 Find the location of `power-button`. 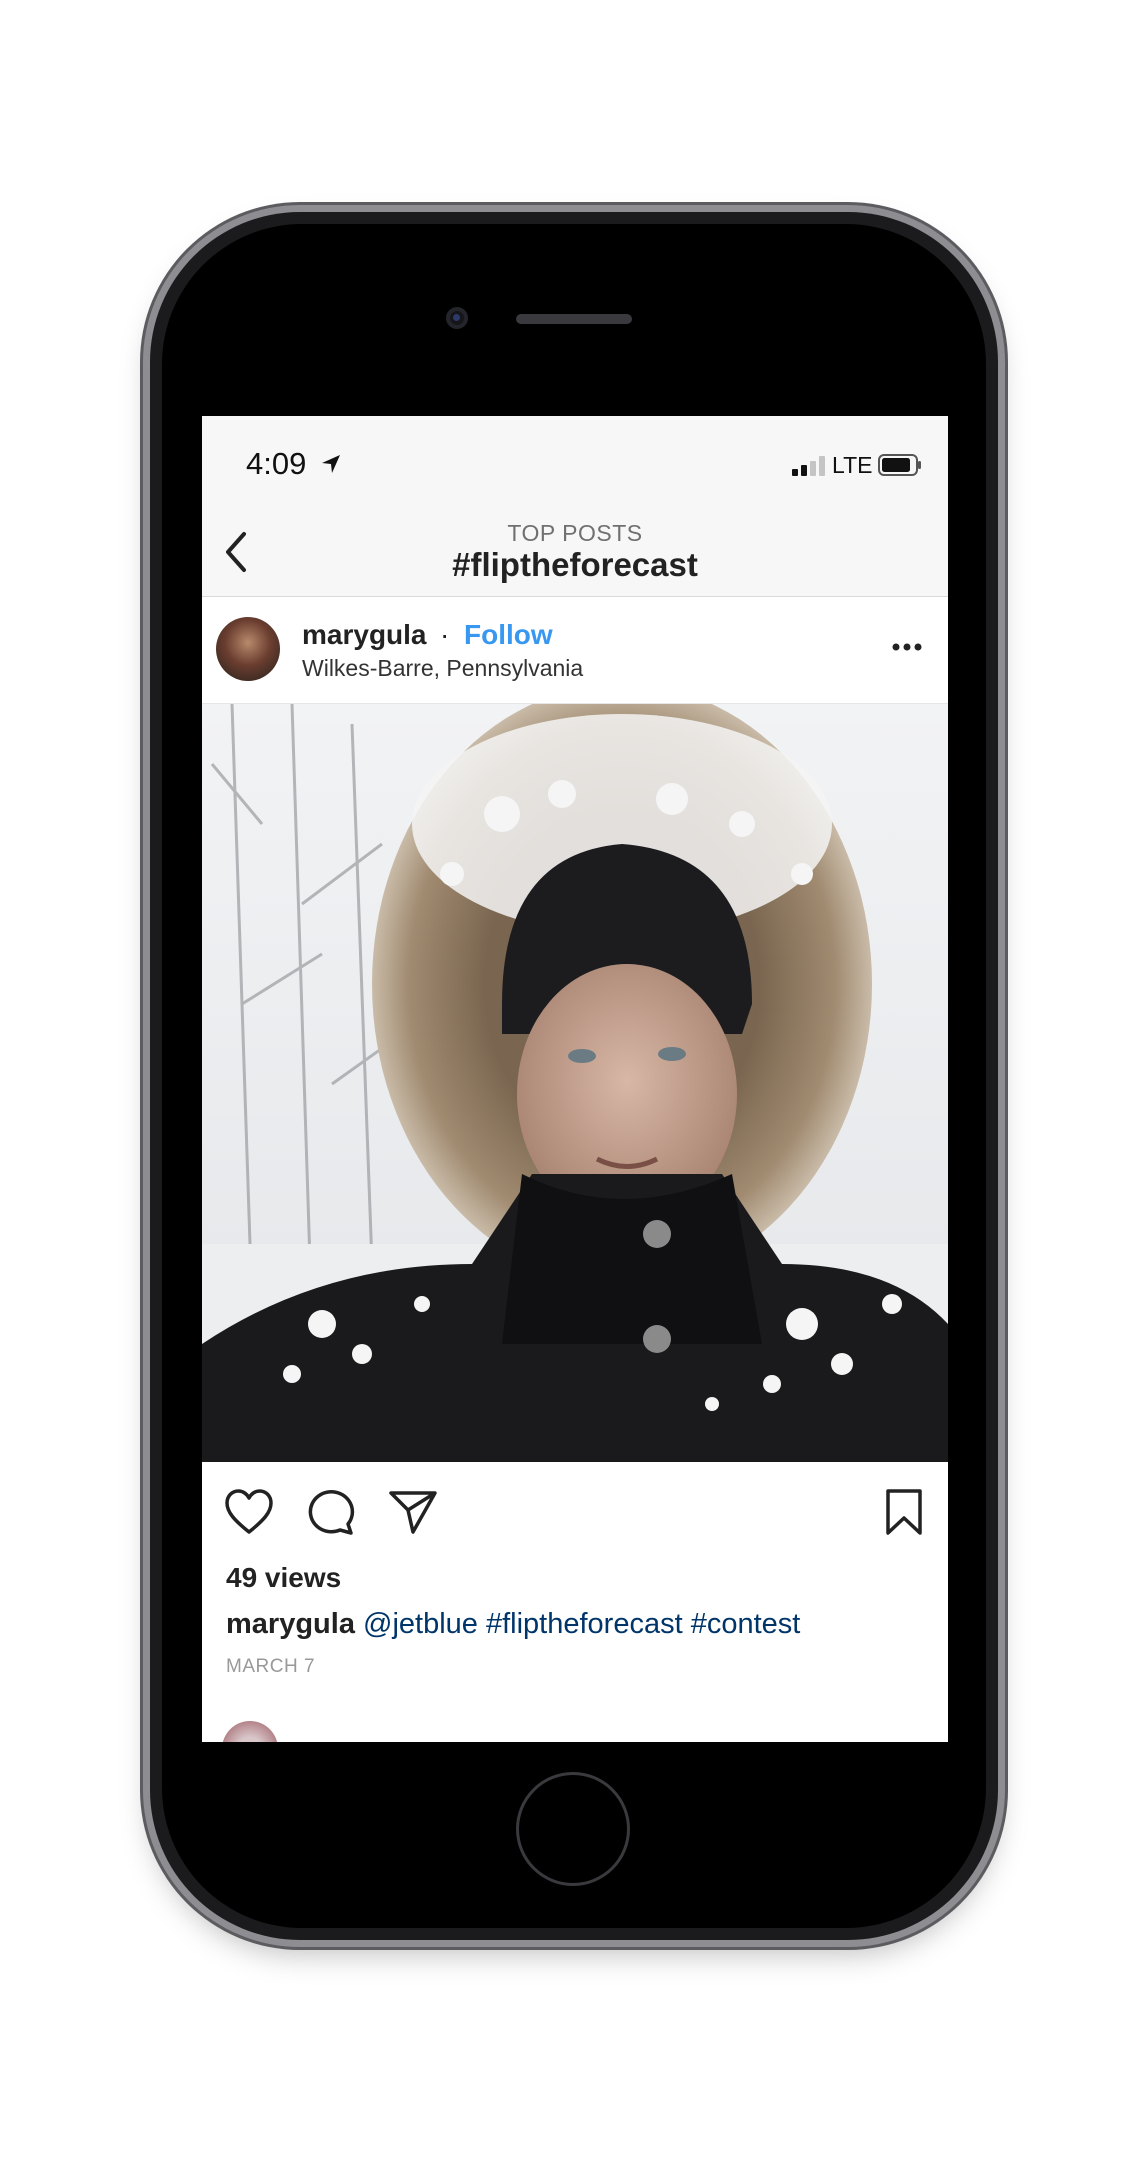

power-button is located at coordinates (1004, 580).